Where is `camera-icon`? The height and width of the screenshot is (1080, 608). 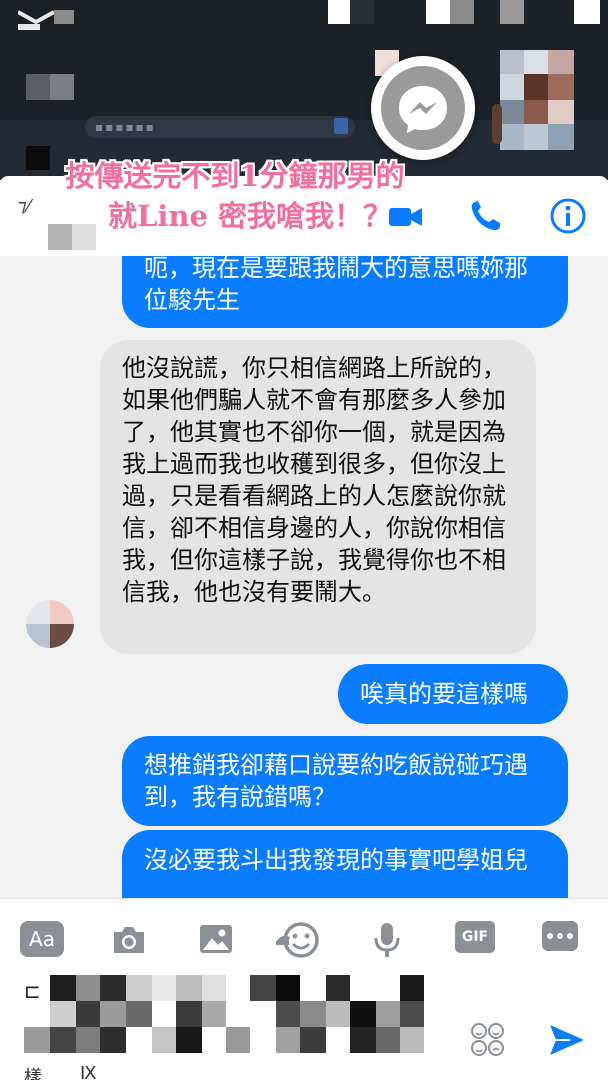 camera-icon is located at coordinates (129, 940).